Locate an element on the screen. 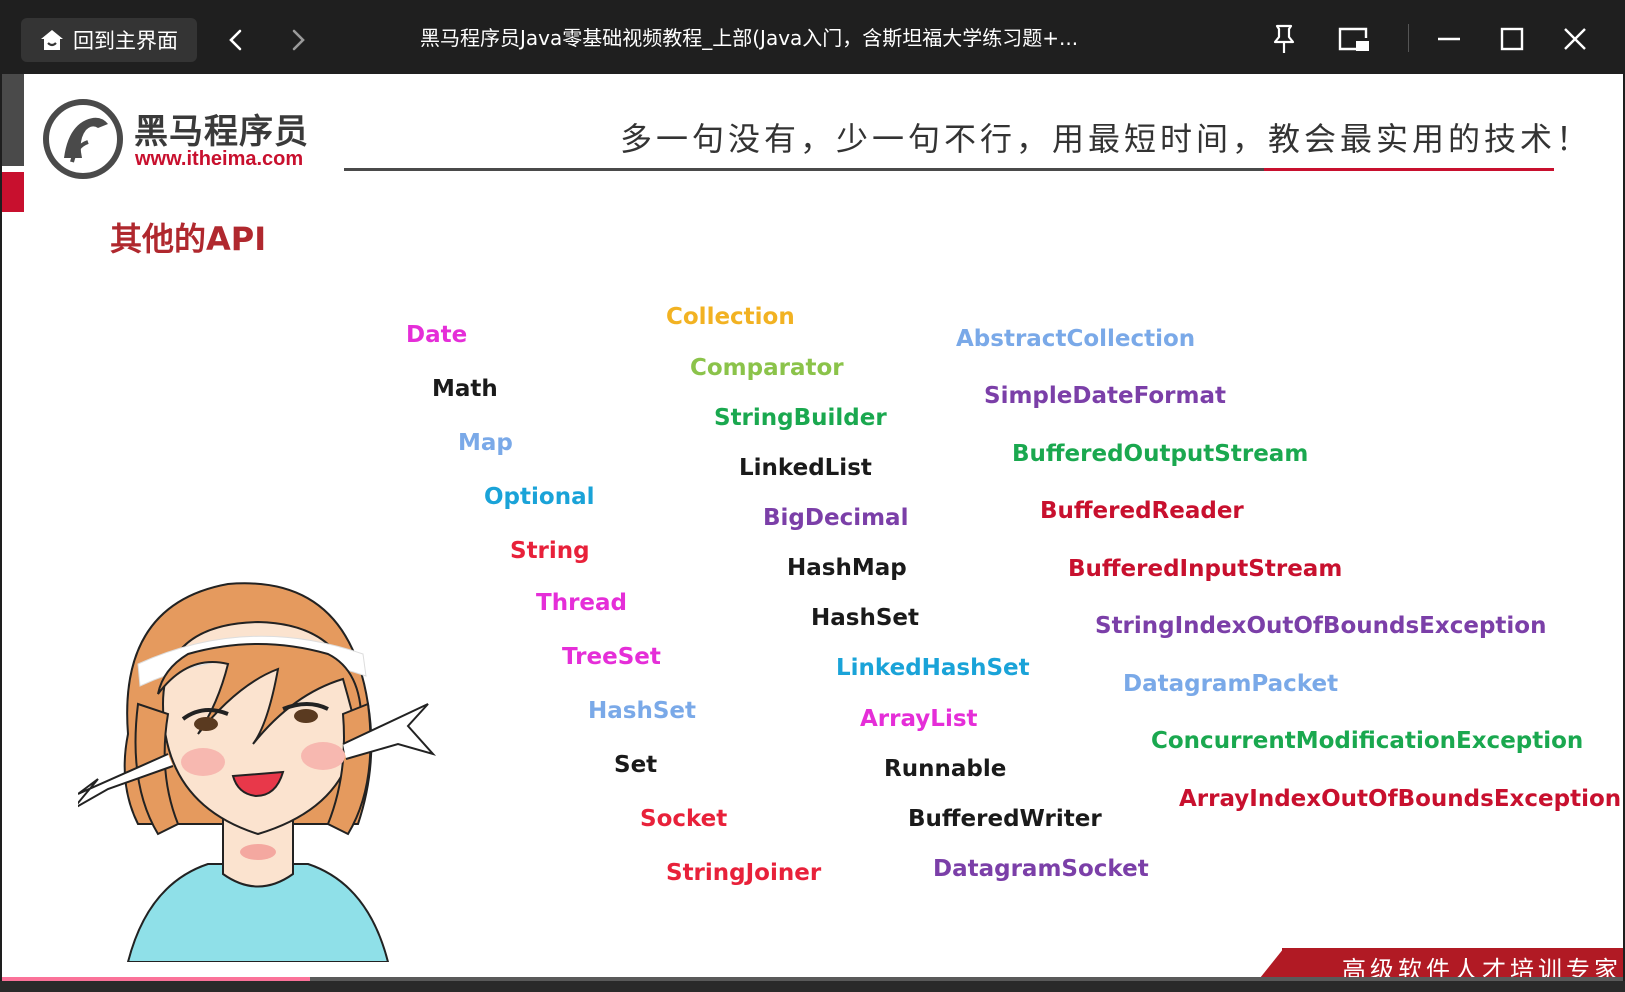 This screenshot has width=1625, height=992. api-word: StringIndexOutOfBoundsException is located at coordinates (1321, 626).